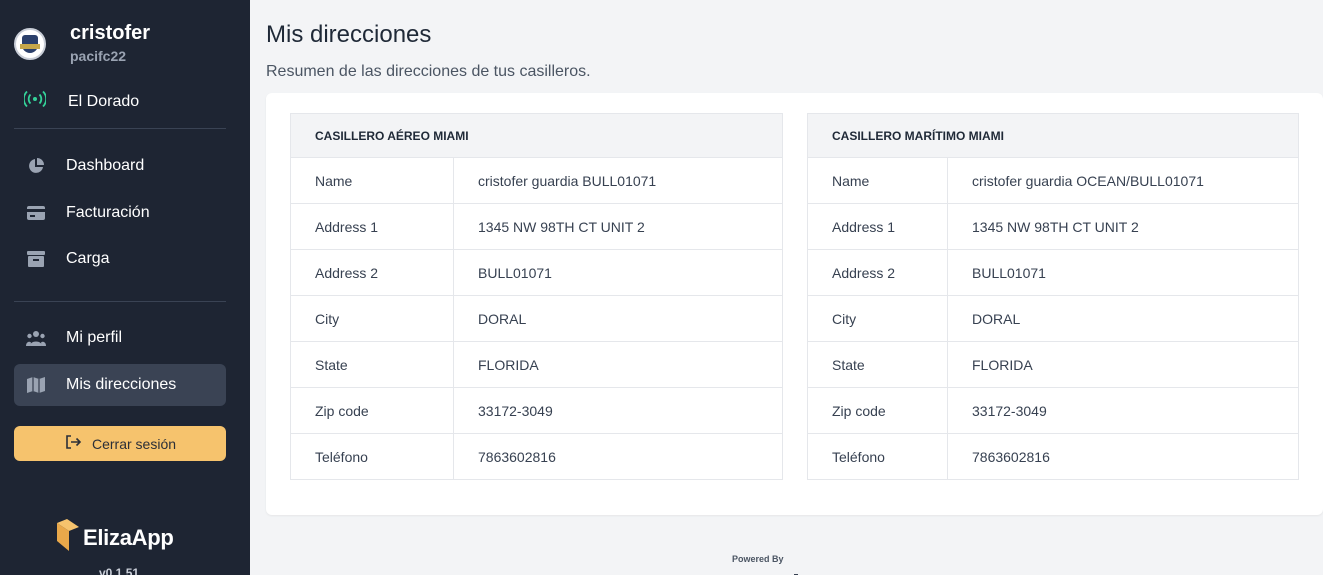  What do you see at coordinates (36, 338) in the screenshot?
I see `users-icon` at bounding box center [36, 338].